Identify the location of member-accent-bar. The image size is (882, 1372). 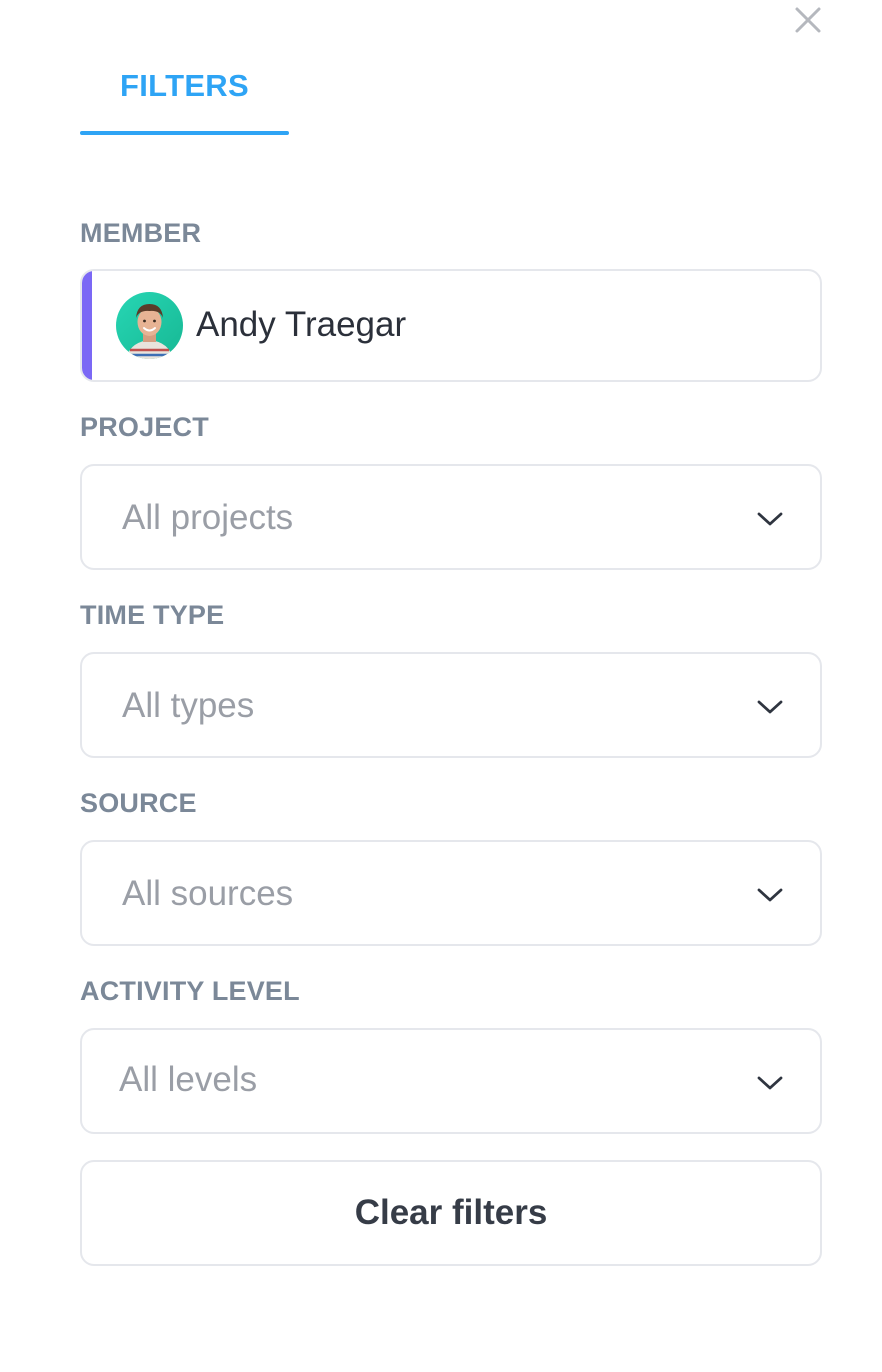
(87, 325).